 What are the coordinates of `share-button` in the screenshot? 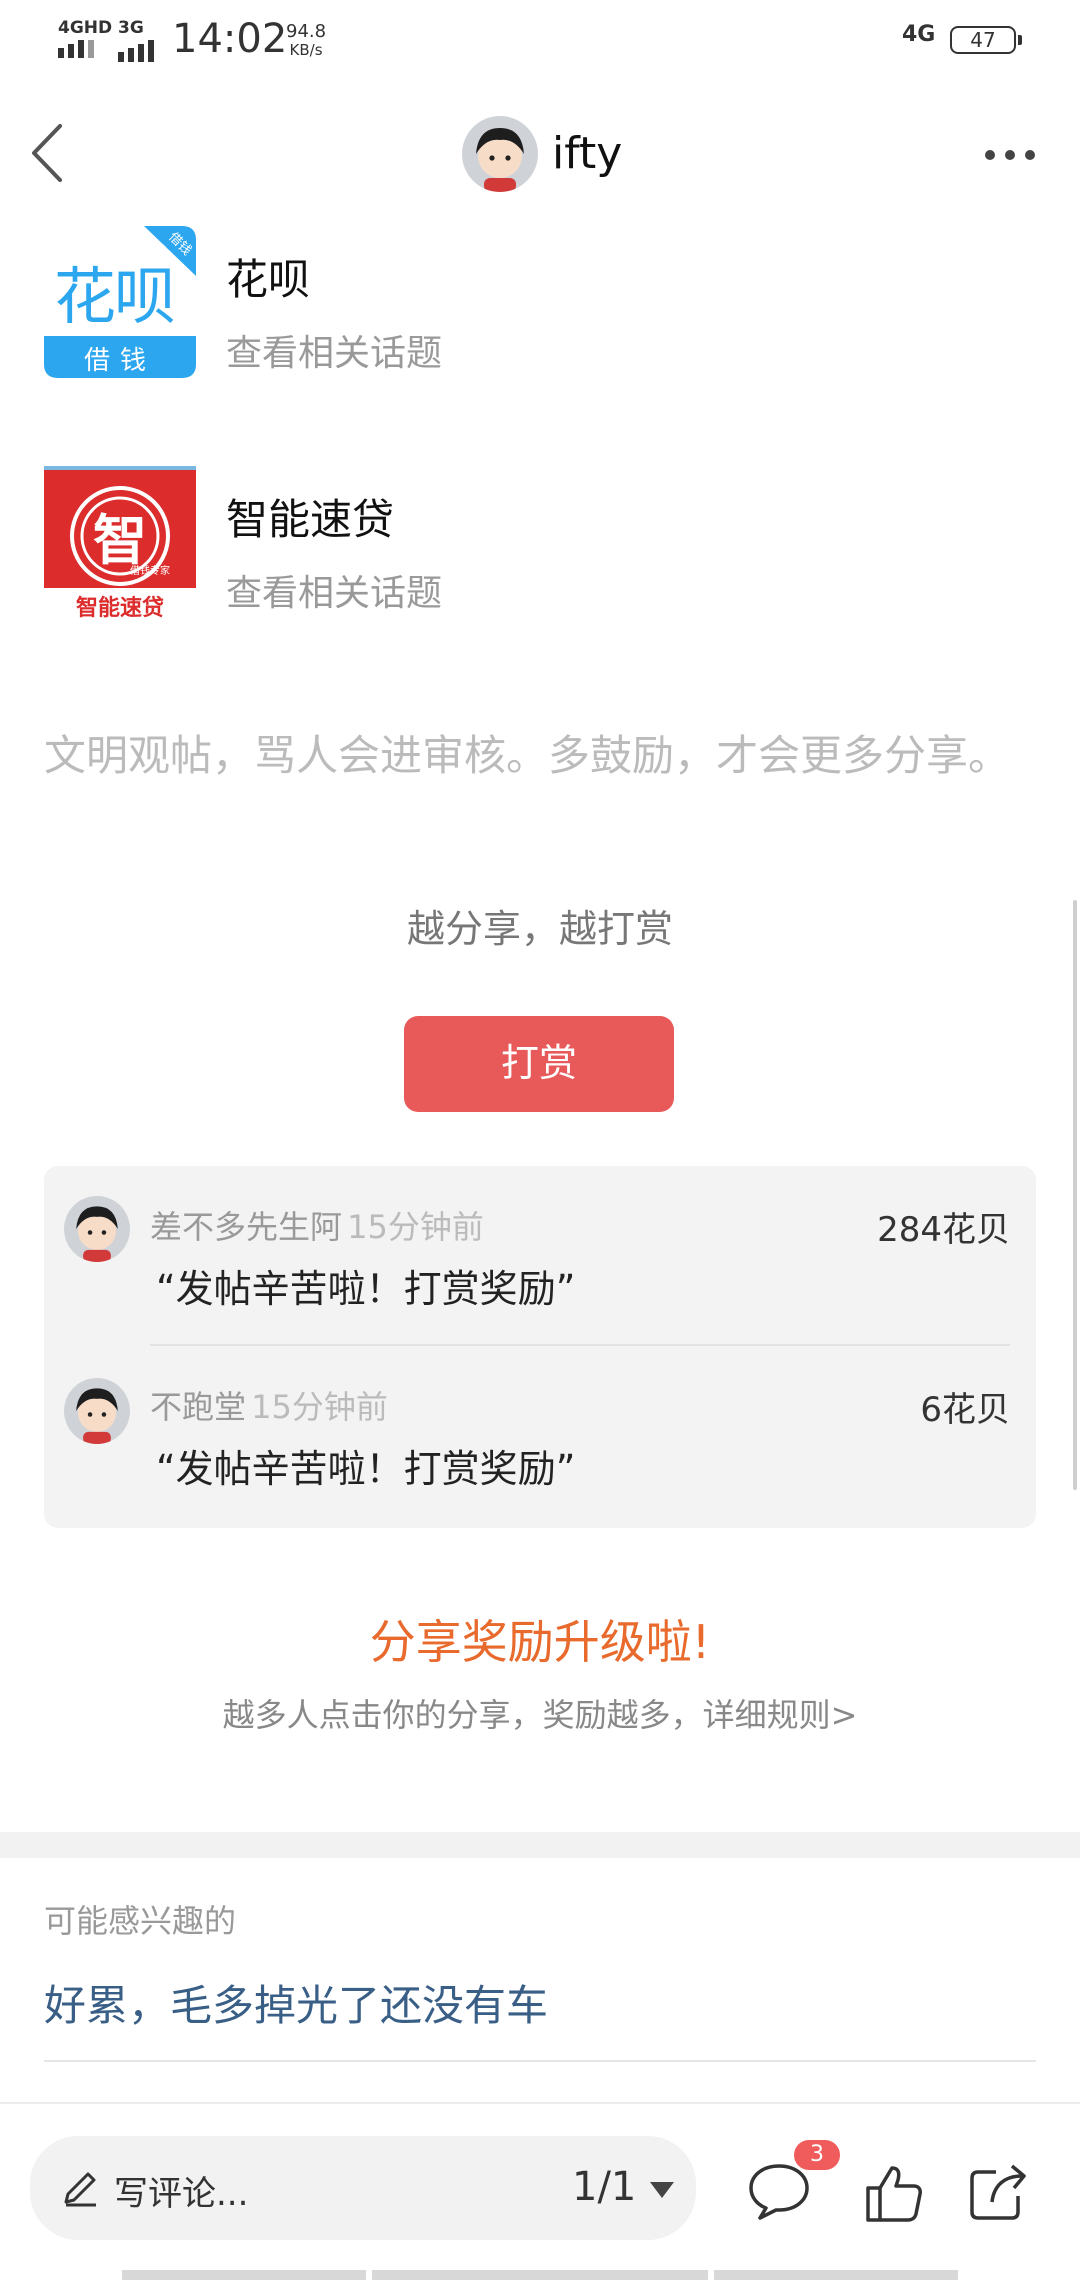 It's located at (999, 2192).